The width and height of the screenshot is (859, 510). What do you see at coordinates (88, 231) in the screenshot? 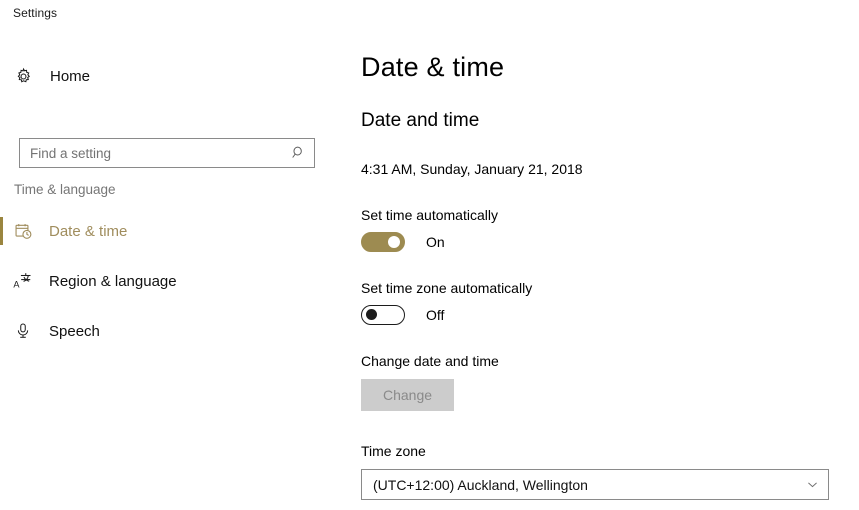
I see `sidebar-item-date-time-label: Date & time` at bounding box center [88, 231].